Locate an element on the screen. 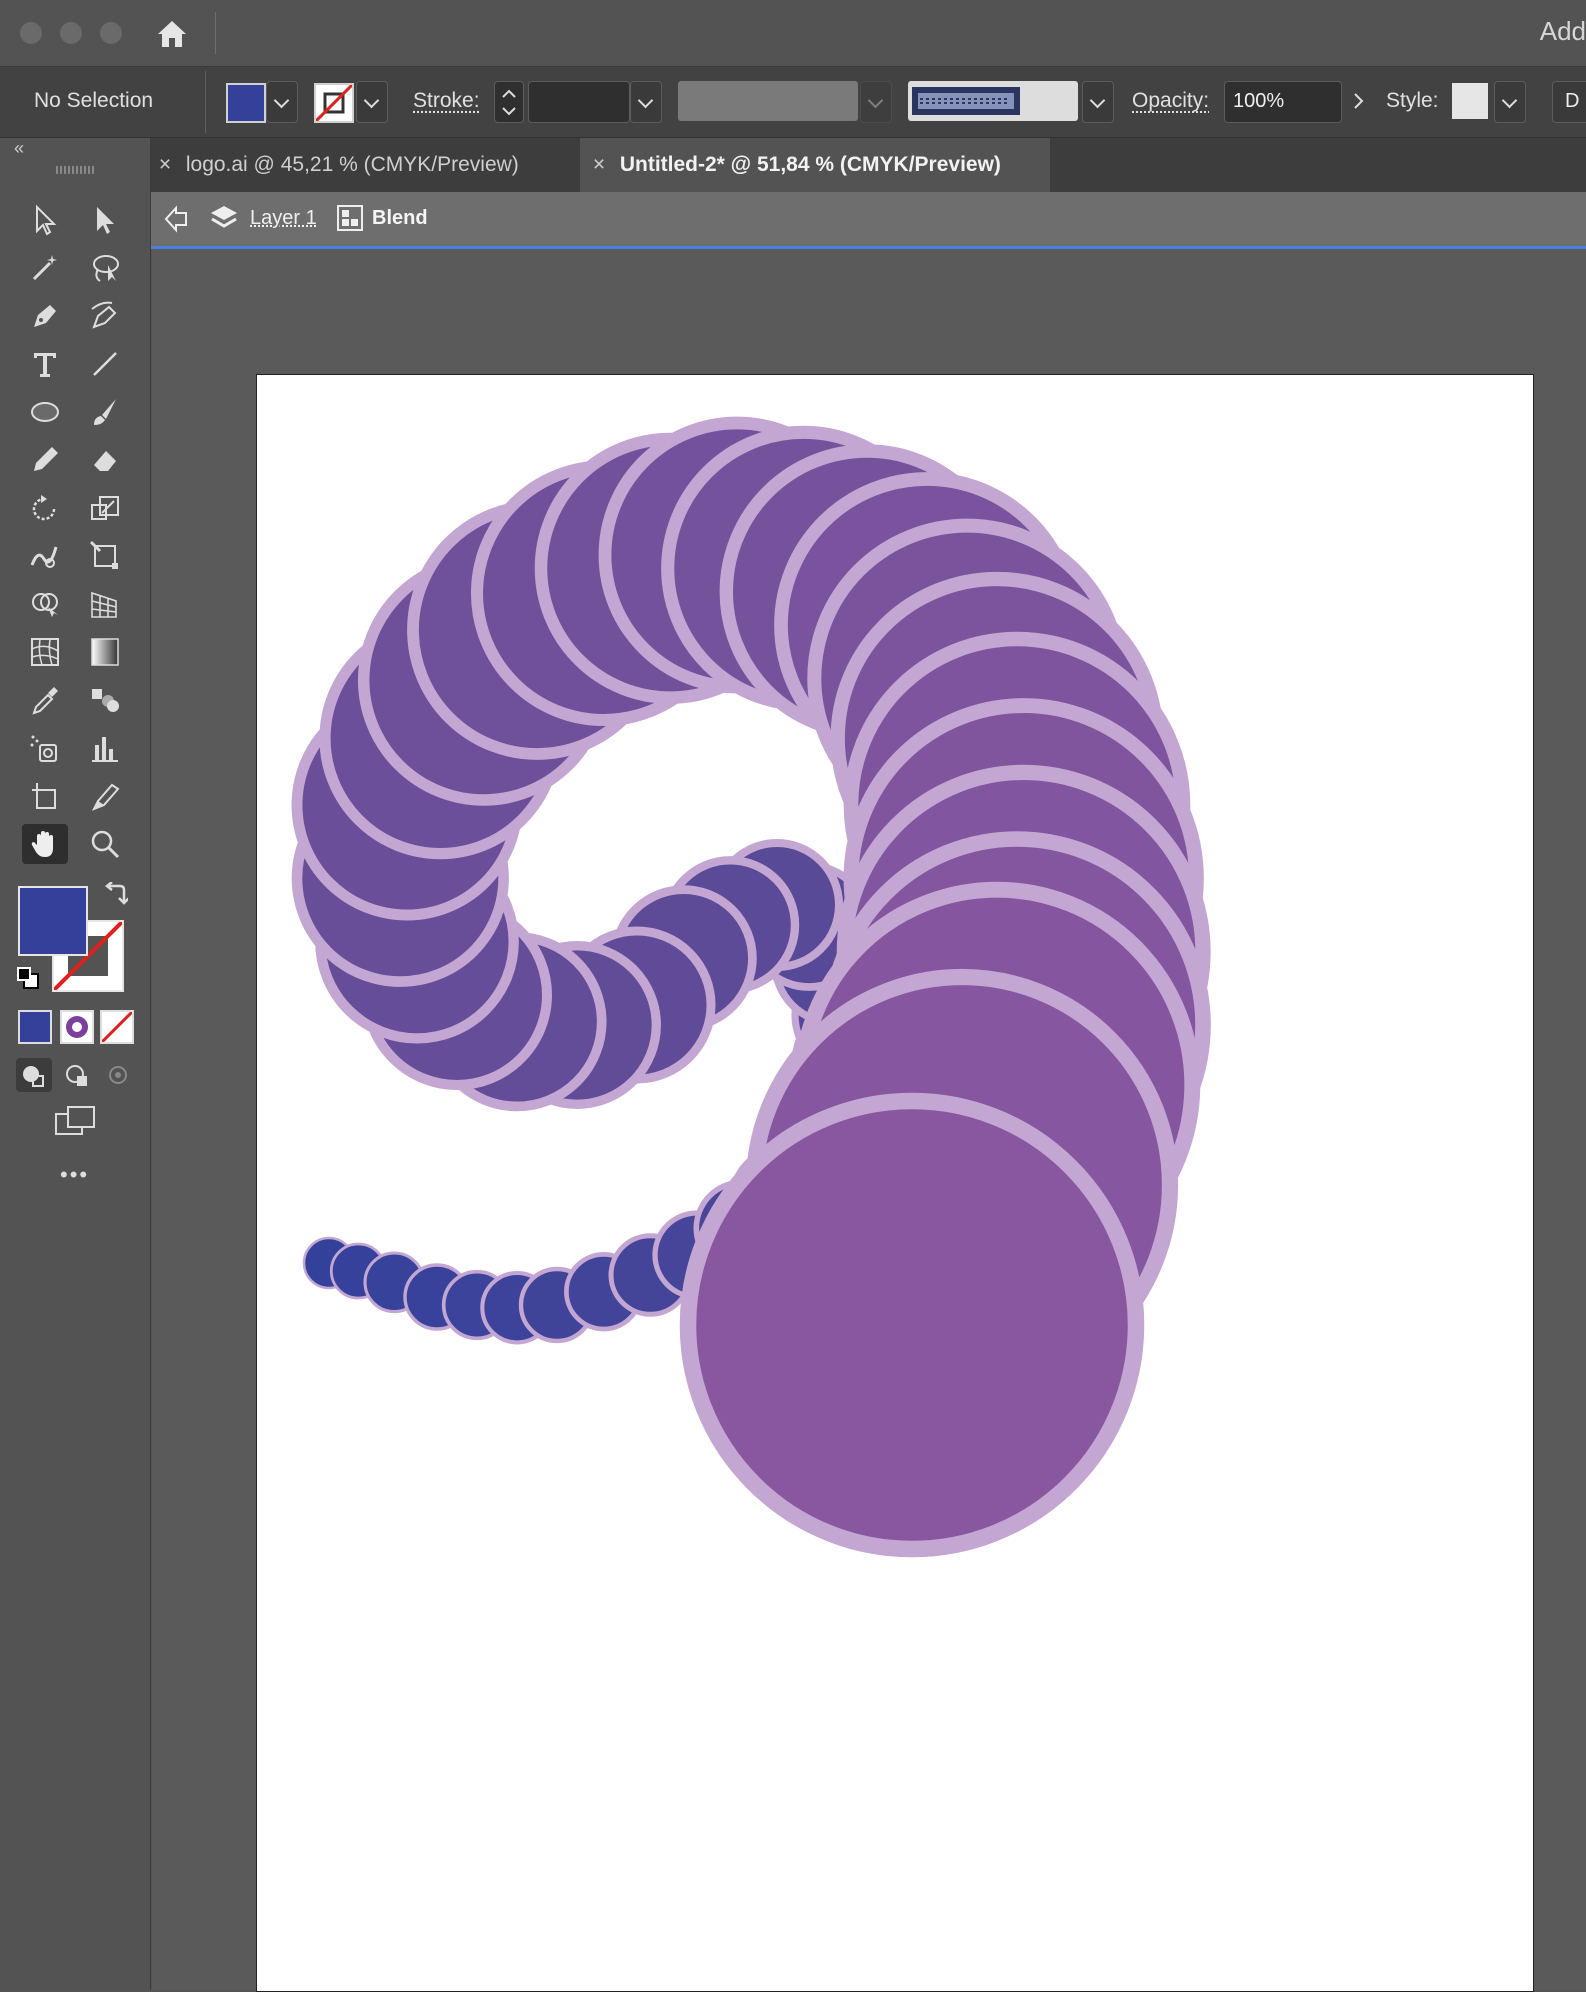 Image resolution: width=1586 pixels, height=1992 pixels. window-zoom-button is located at coordinates (111, 33).